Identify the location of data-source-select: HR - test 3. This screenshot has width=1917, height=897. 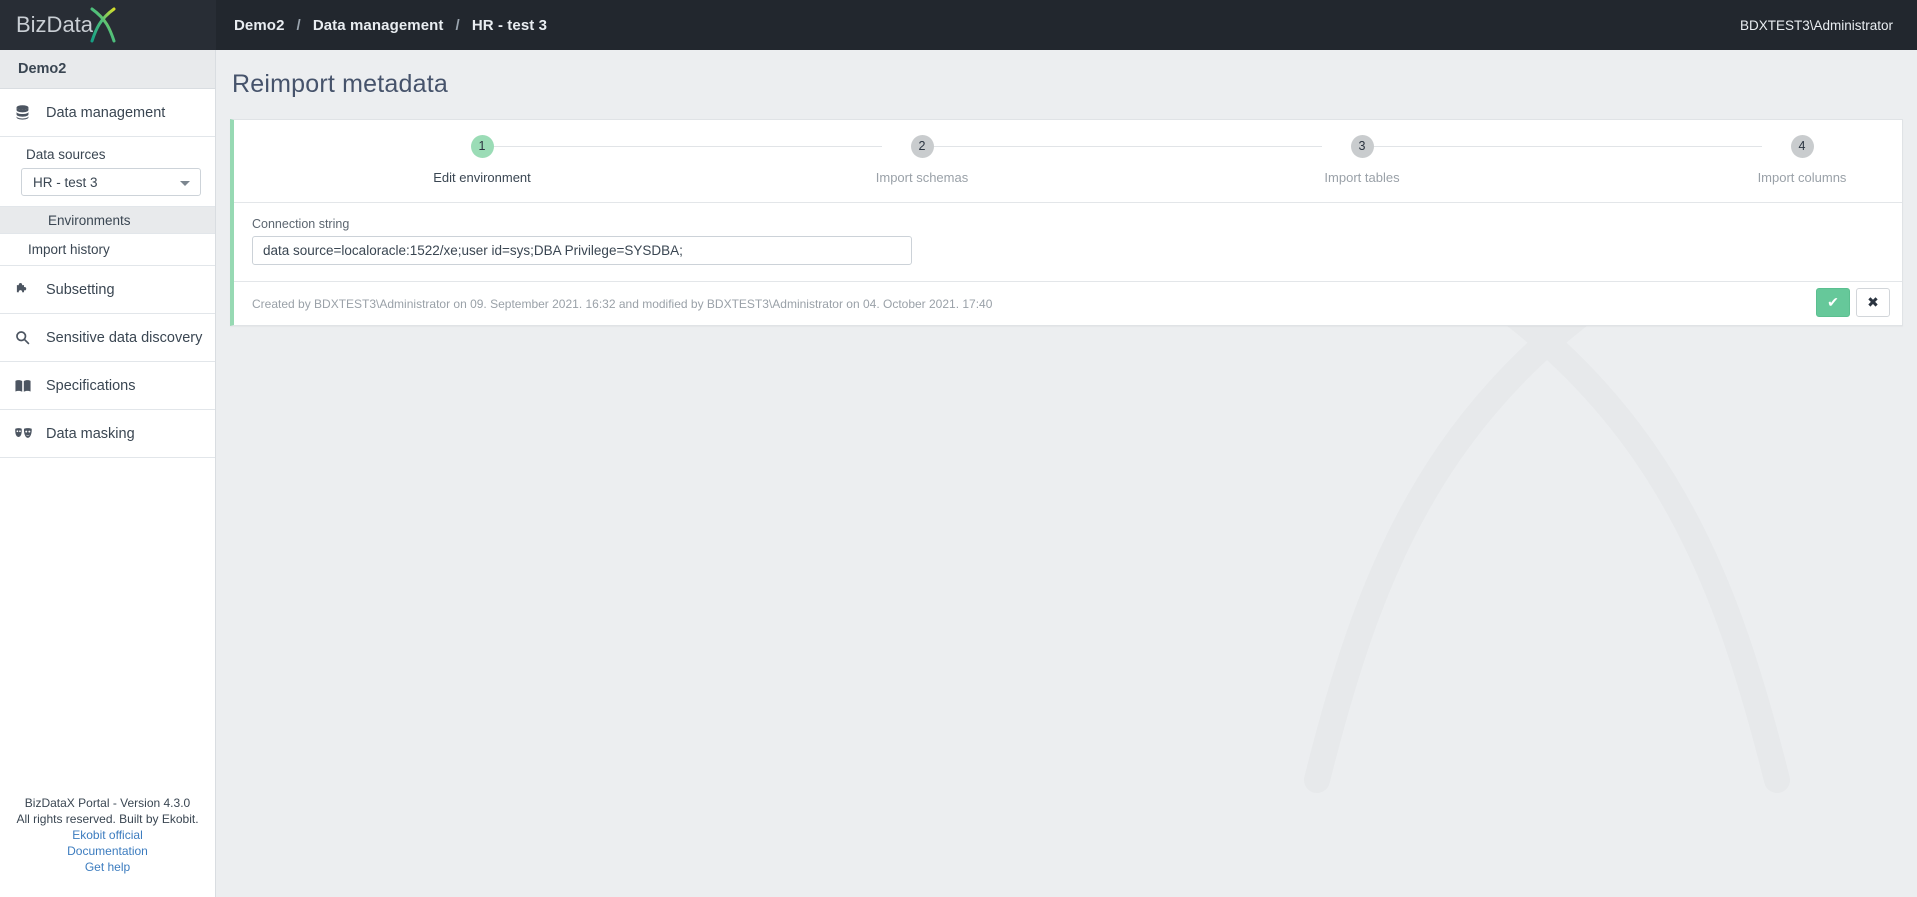
(111, 182).